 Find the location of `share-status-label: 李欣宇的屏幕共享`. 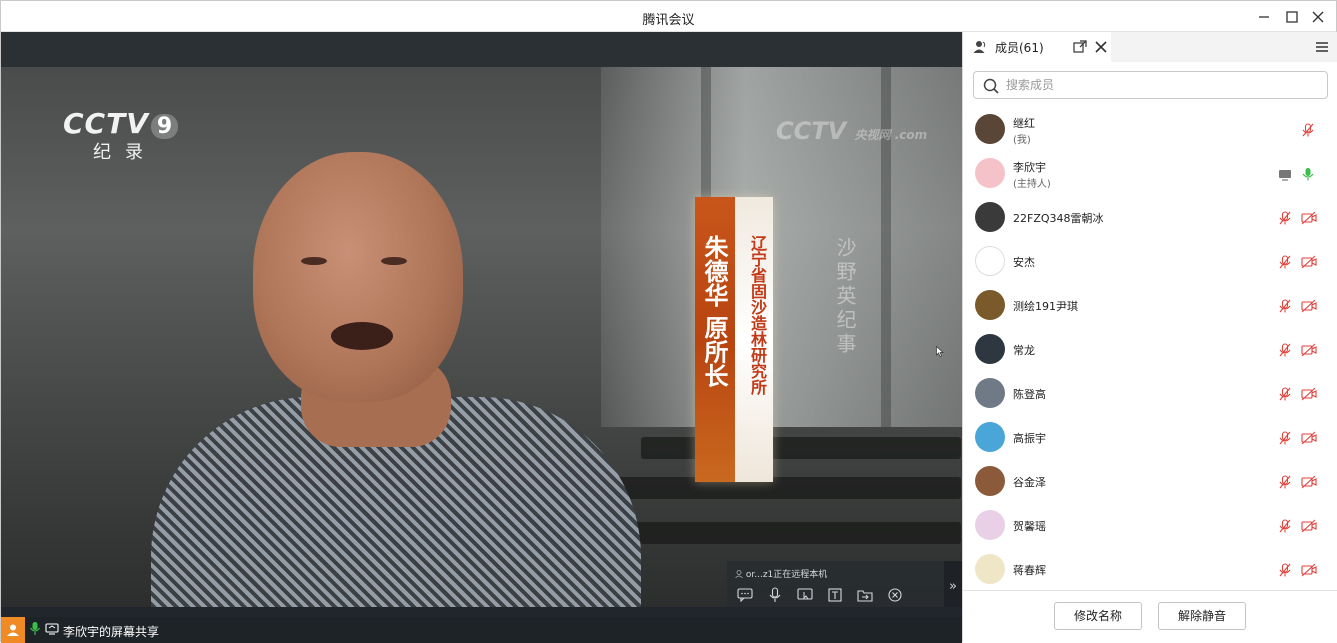

share-status-label: 李欣宇的屏幕共享 is located at coordinates (111, 632).